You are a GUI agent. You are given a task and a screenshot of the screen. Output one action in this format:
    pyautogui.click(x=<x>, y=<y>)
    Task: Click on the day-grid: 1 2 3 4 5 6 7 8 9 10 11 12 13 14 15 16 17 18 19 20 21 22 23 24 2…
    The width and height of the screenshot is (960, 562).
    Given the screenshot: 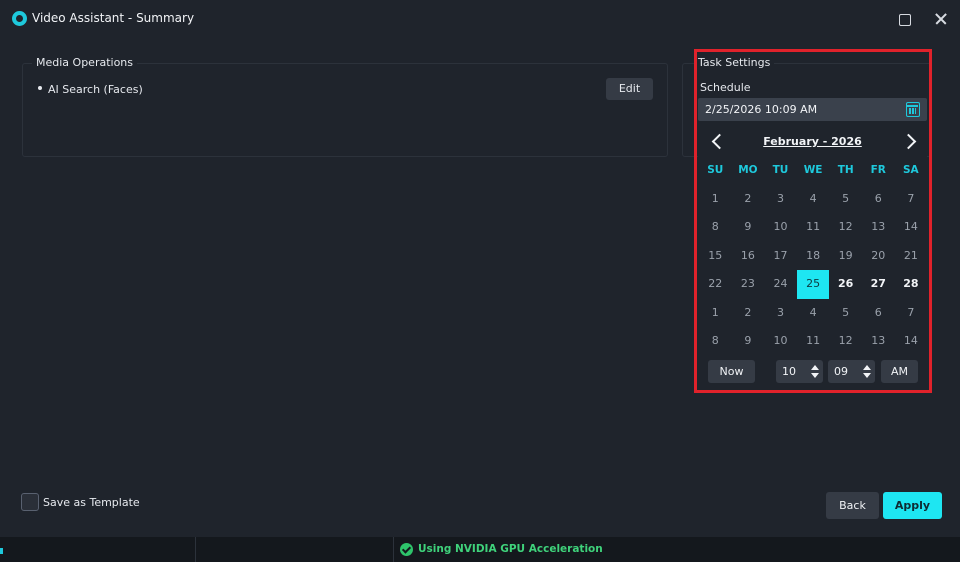 What is the action you would take?
    pyautogui.click(x=813, y=270)
    